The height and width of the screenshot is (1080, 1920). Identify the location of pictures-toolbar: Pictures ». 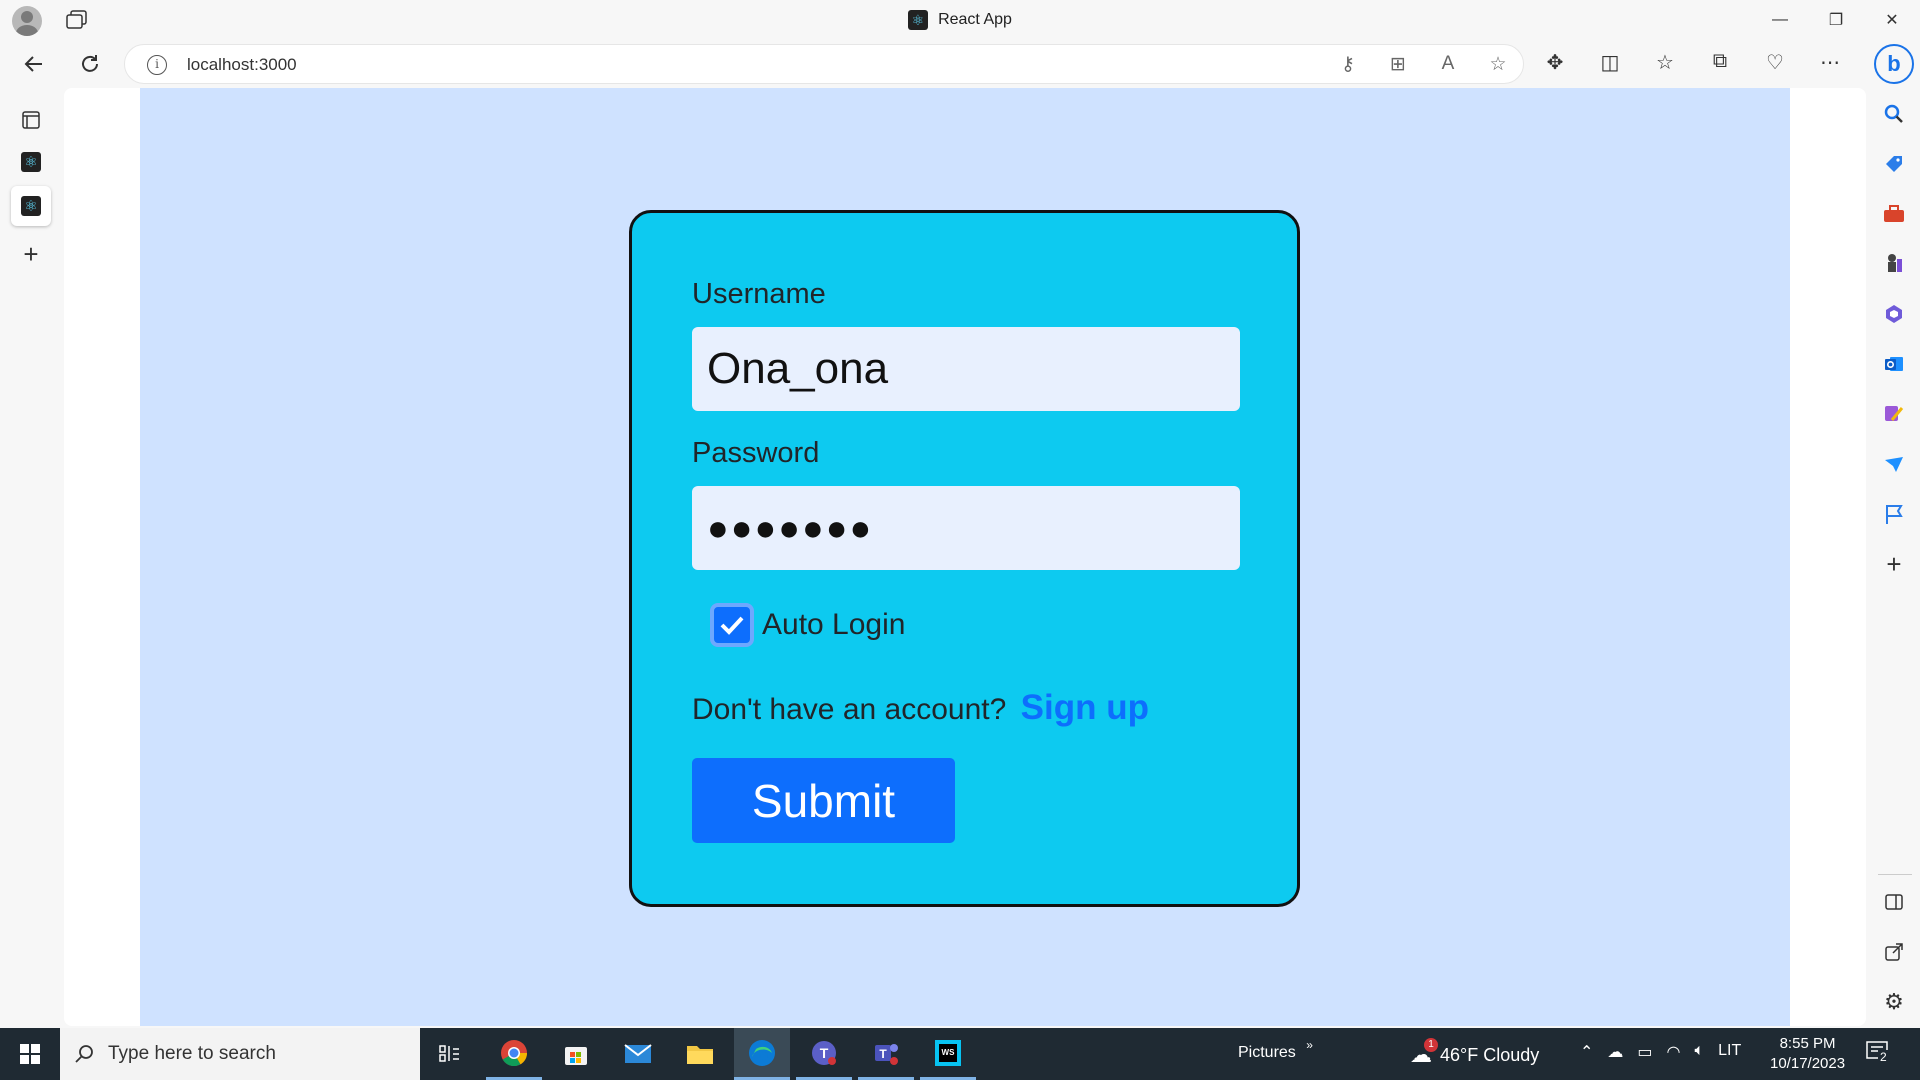
(1275, 1050).